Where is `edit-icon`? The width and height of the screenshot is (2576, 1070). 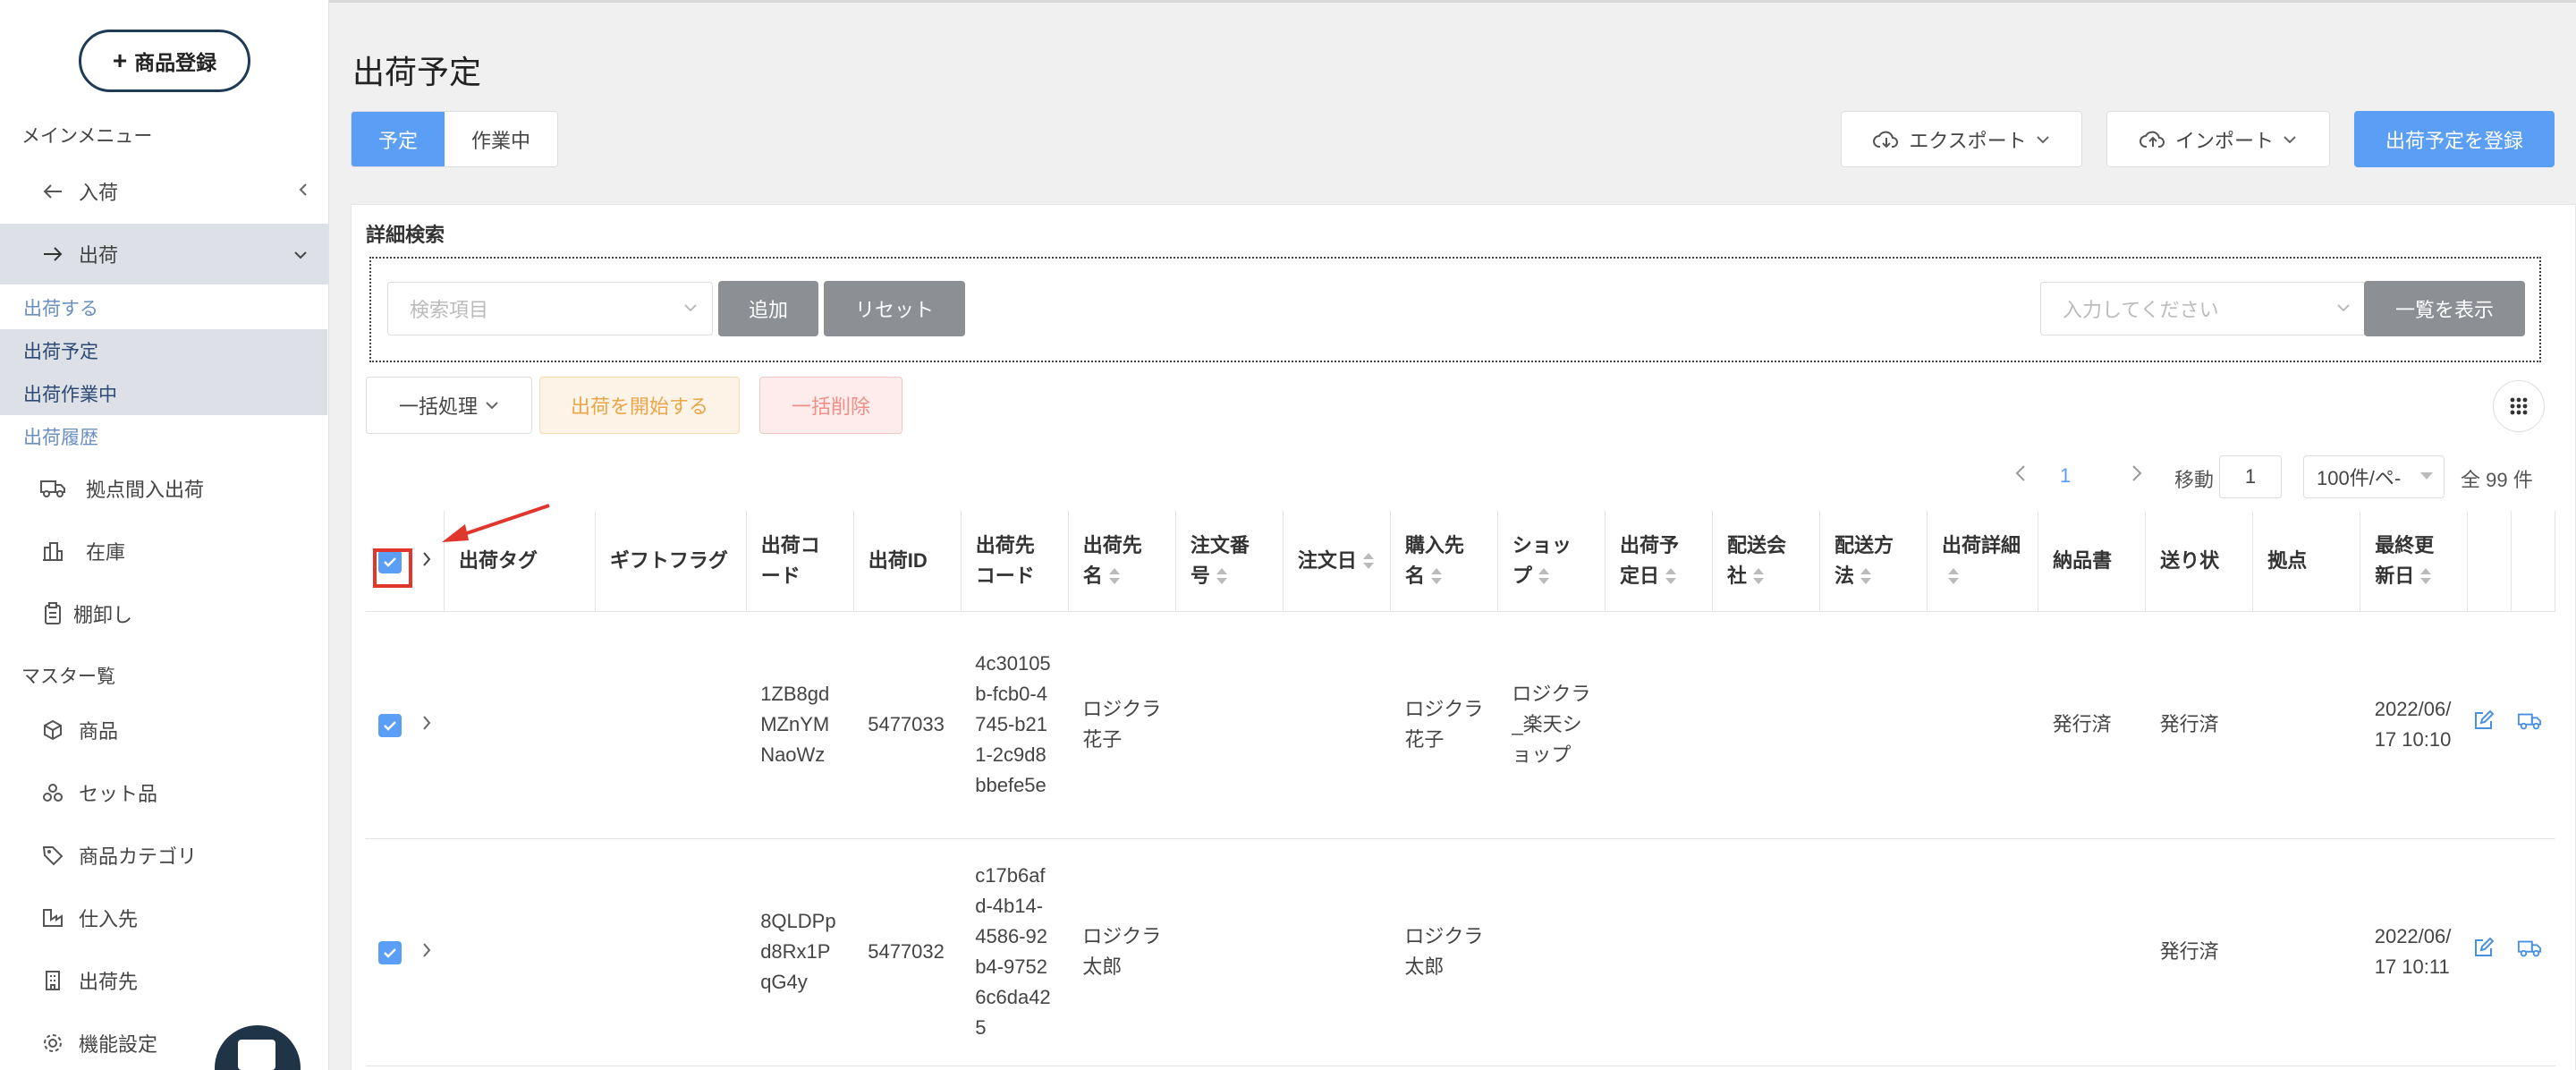
edit-icon is located at coordinates (2484, 946).